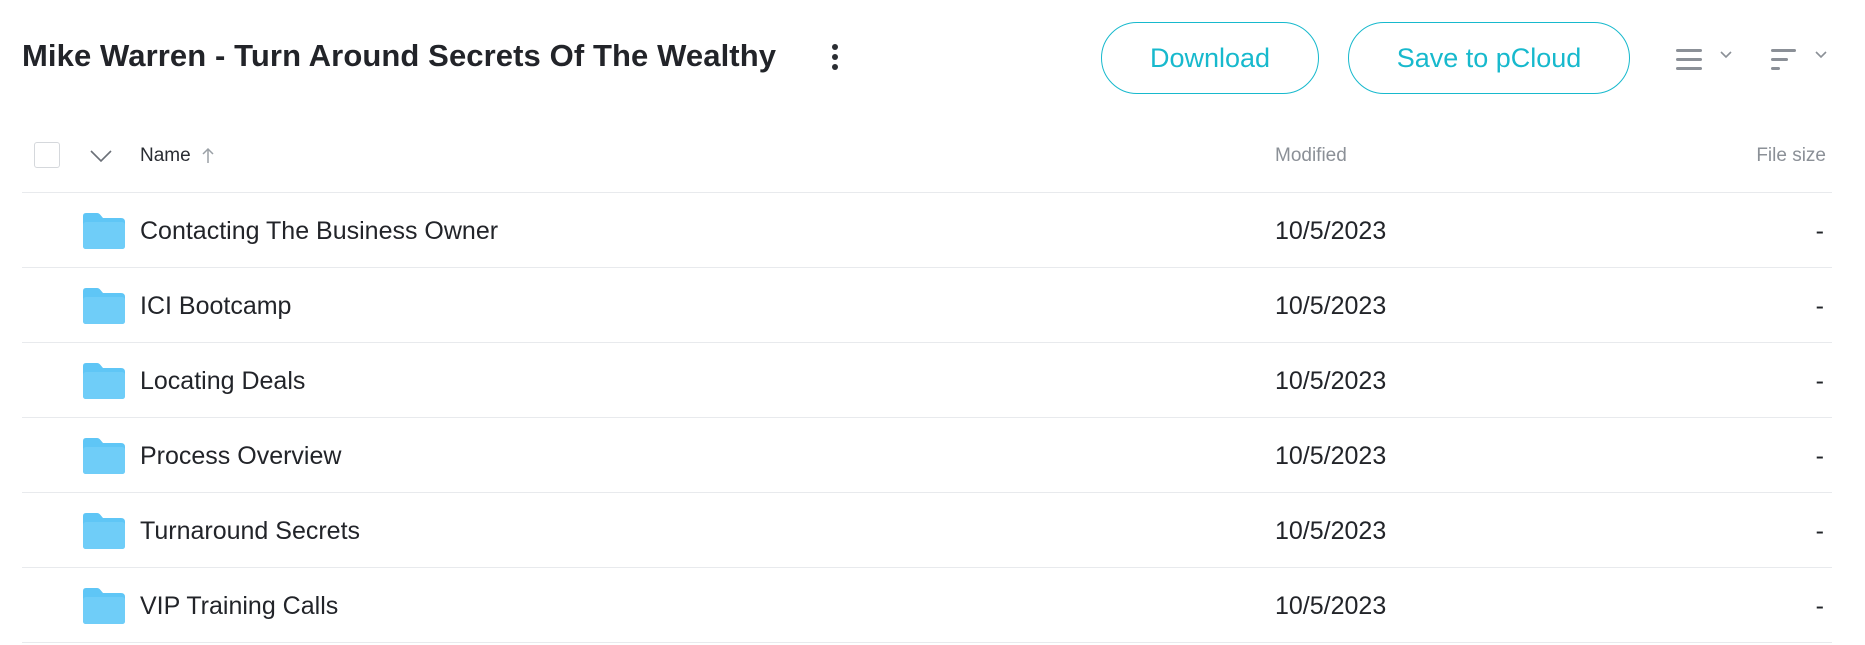  Describe the element at coordinates (1689, 59) in the screenshot. I see `list-view-icon` at that location.